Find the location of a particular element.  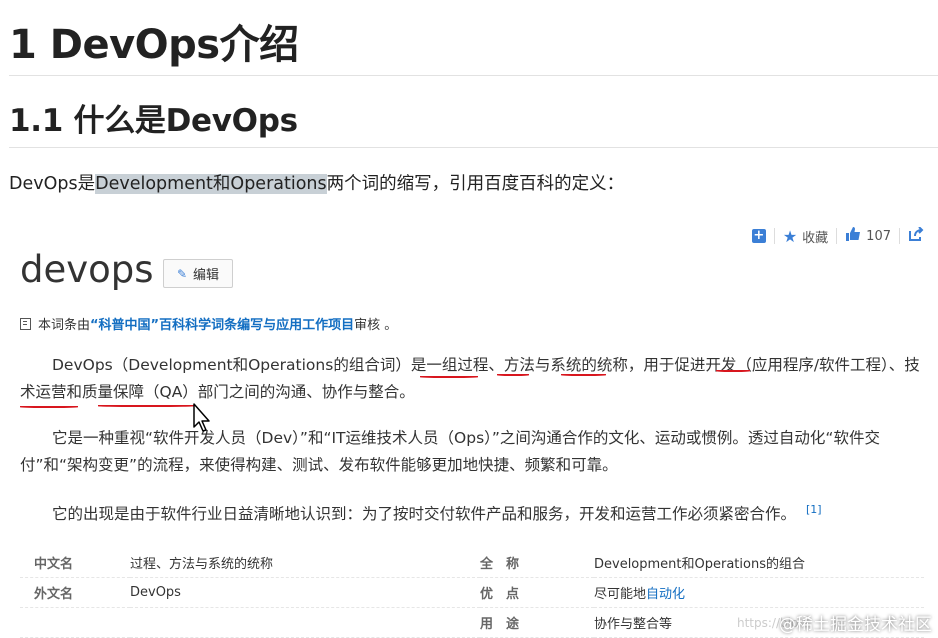

thumbs-up-icon is located at coordinates (853, 236).